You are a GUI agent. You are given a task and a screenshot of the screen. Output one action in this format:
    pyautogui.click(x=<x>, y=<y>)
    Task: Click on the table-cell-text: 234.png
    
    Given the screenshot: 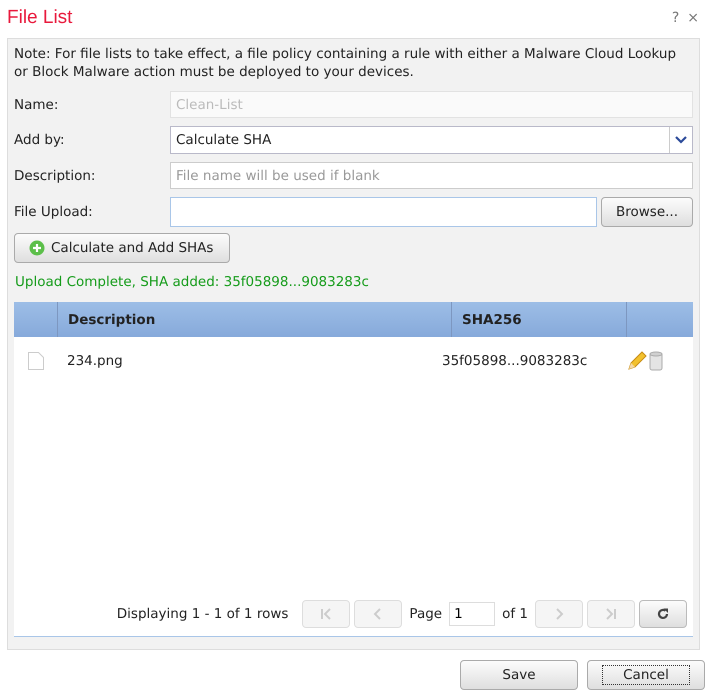 What is the action you would take?
    pyautogui.click(x=95, y=361)
    